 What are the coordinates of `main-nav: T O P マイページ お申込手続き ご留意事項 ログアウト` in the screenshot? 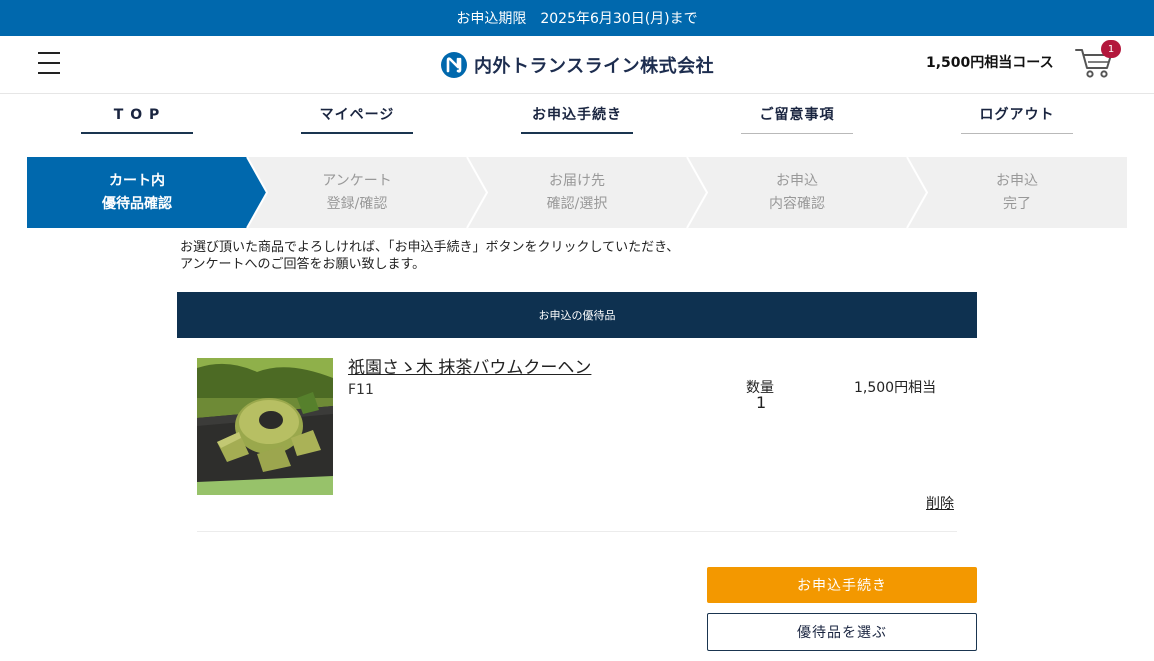 It's located at (577, 125).